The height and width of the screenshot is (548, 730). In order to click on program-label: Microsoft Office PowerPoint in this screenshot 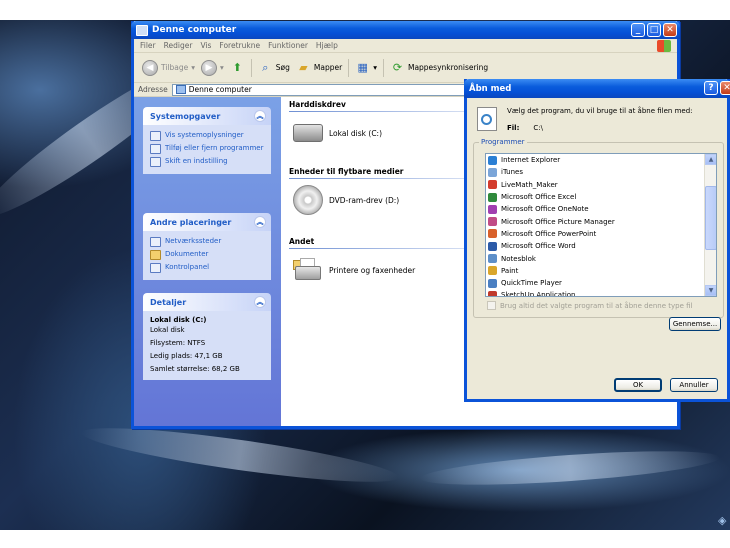, I will do `click(549, 233)`.